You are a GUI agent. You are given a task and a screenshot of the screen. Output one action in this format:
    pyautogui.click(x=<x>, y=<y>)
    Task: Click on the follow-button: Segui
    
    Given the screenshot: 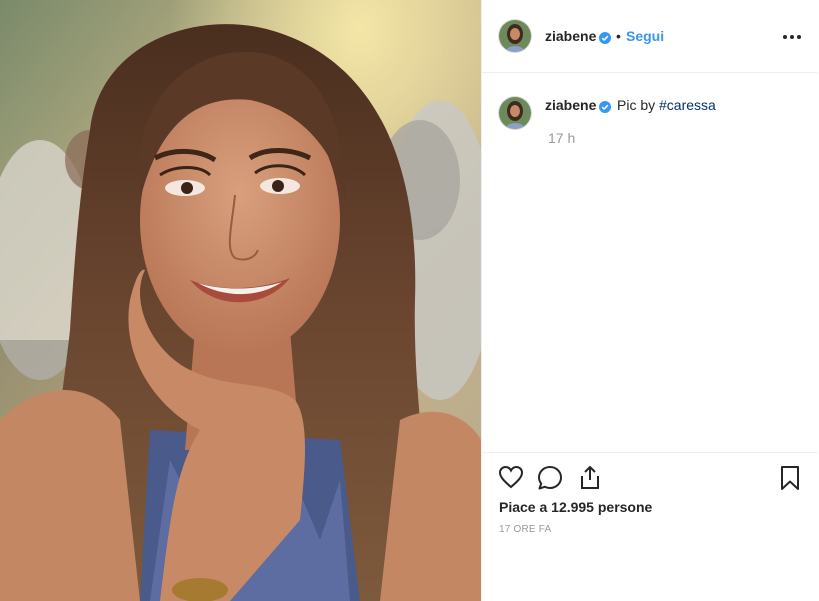 What is the action you would take?
    pyautogui.click(x=645, y=36)
    